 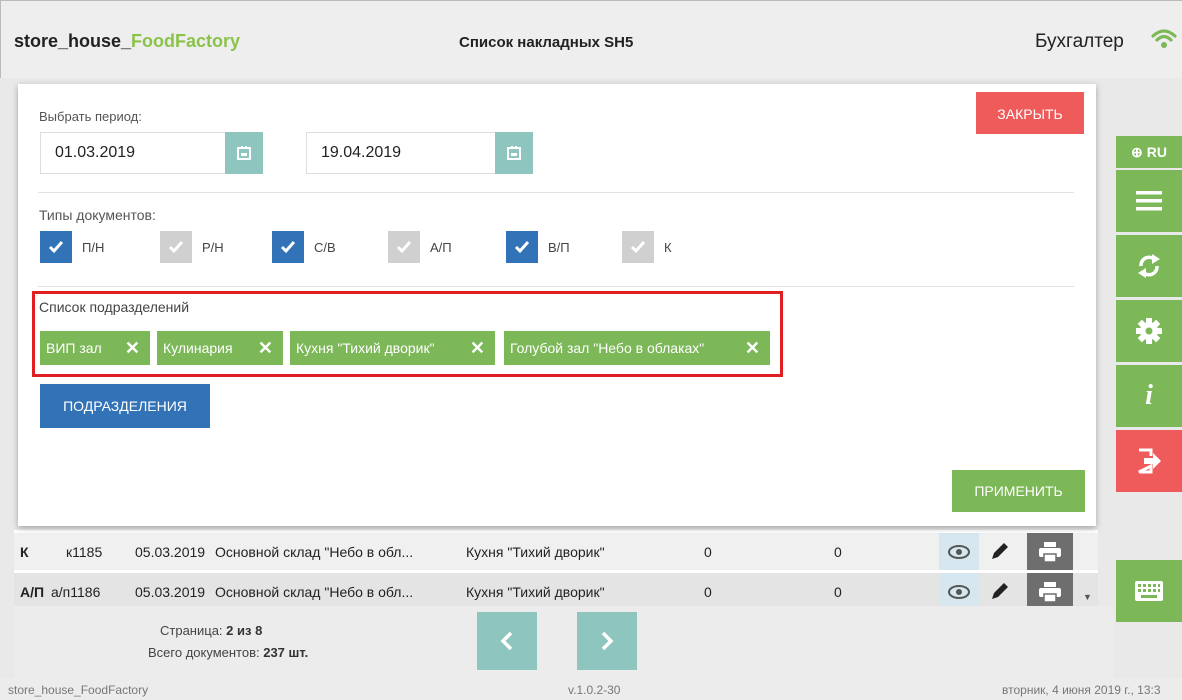 What do you see at coordinates (198, 348) in the screenshot?
I see `department-tag-label: Кулинария` at bounding box center [198, 348].